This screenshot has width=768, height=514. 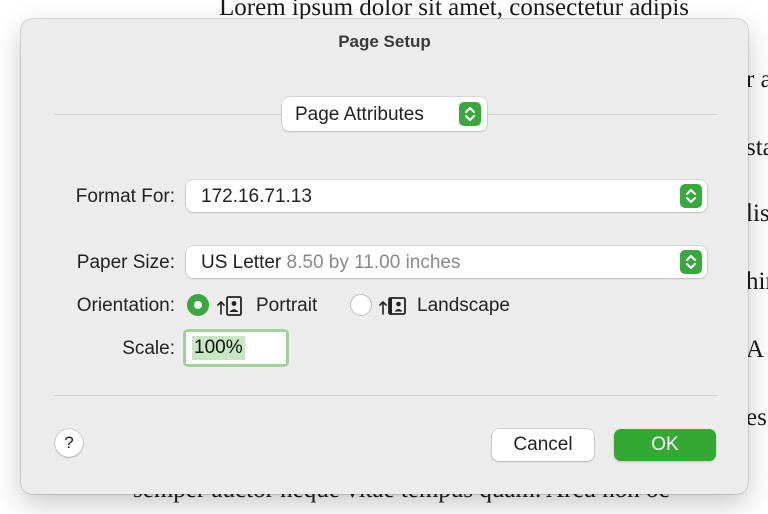 What do you see at coordinates (757, 281) in the screenshot?
I see `document-text-fragment: hir` at bounding box center [757, 281].